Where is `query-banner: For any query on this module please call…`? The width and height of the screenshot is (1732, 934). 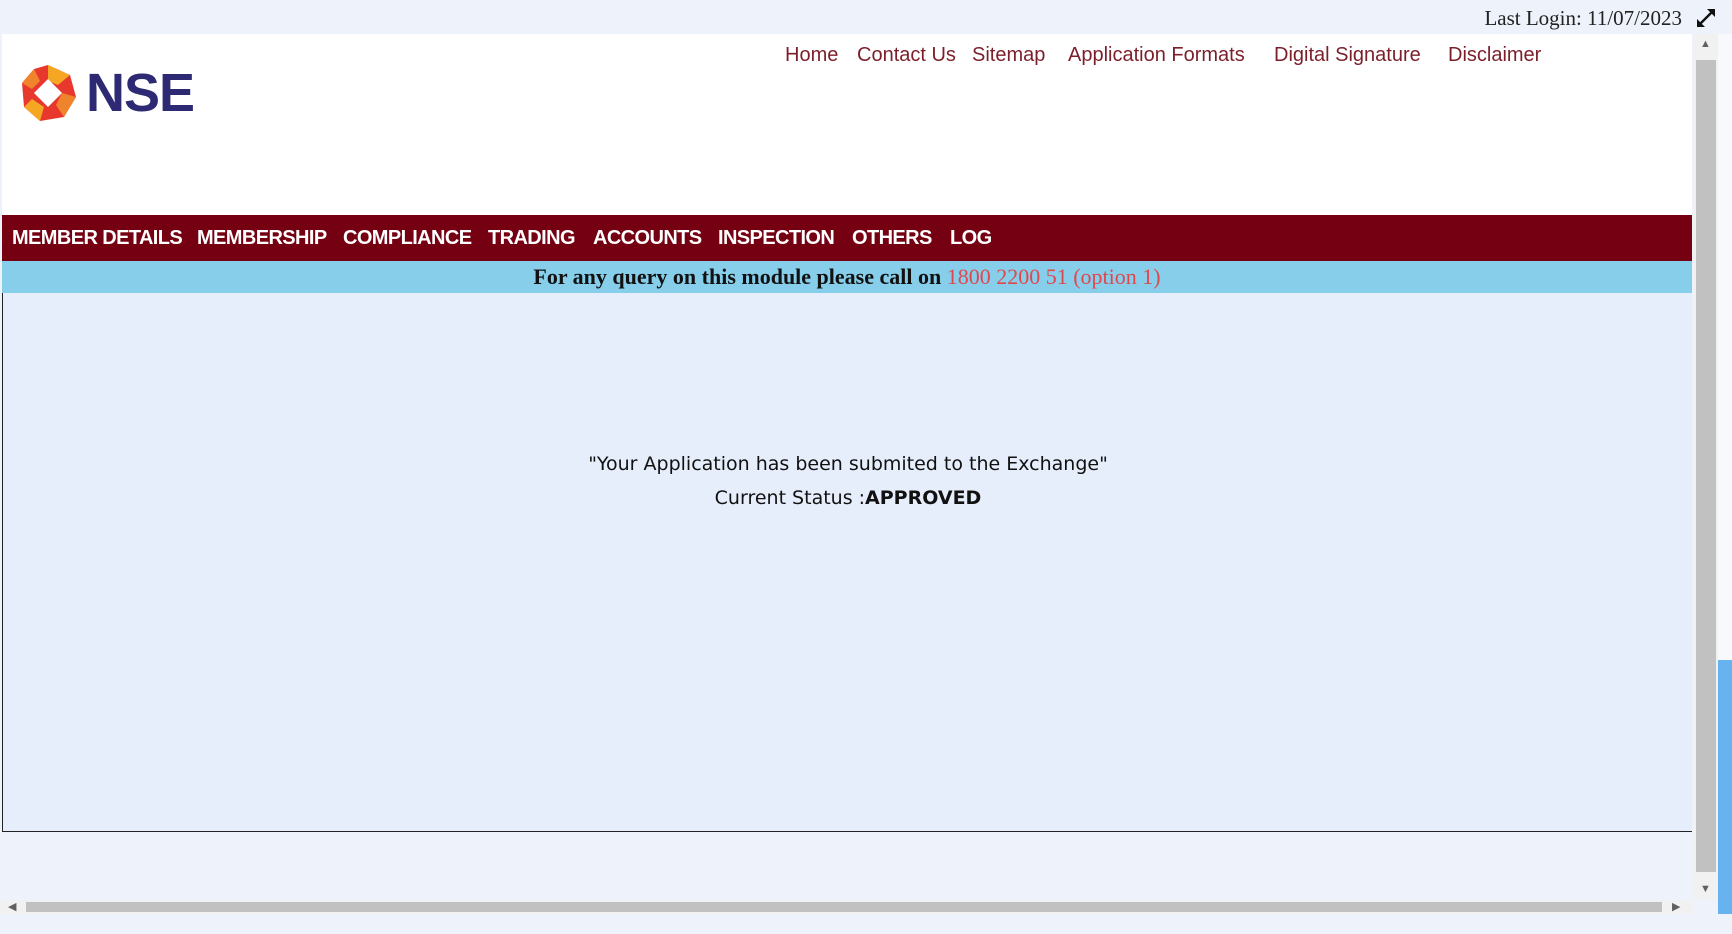 query-banner: For any query on this module please call… is located at coordinates (847, 277).